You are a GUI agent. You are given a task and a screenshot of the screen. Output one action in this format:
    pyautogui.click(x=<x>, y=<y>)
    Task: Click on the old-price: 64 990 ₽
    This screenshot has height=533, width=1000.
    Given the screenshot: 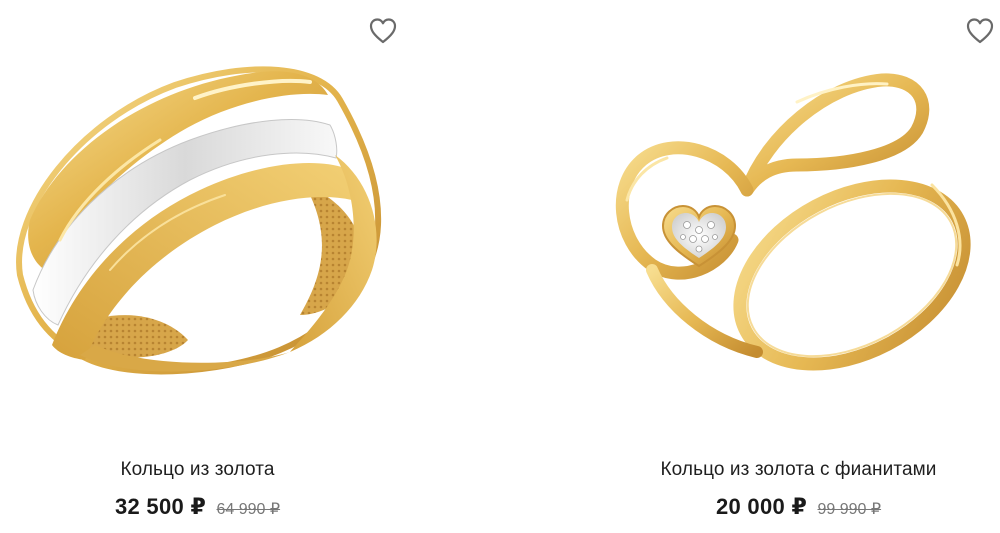 What is the action you would take?
    pyautogui.click(x=248, y=509)
    